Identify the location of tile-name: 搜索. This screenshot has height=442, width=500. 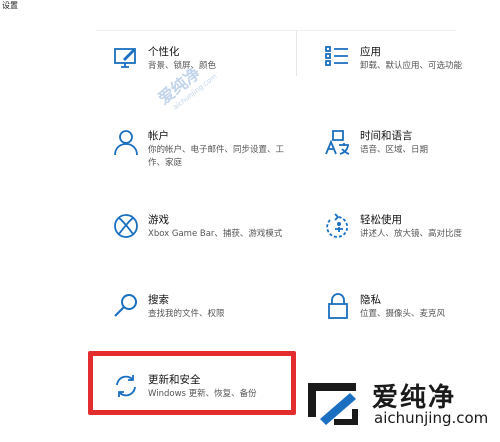
(158, 300).